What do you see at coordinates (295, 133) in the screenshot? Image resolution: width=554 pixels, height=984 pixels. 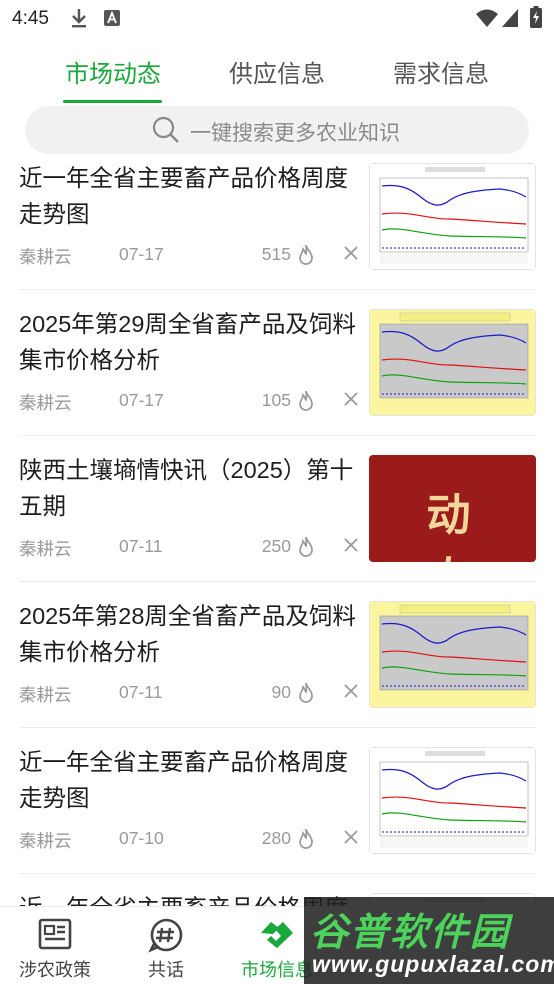 I see `search-placeholder: 一键搜索更多农业知识` at bounding box center [295, 133].